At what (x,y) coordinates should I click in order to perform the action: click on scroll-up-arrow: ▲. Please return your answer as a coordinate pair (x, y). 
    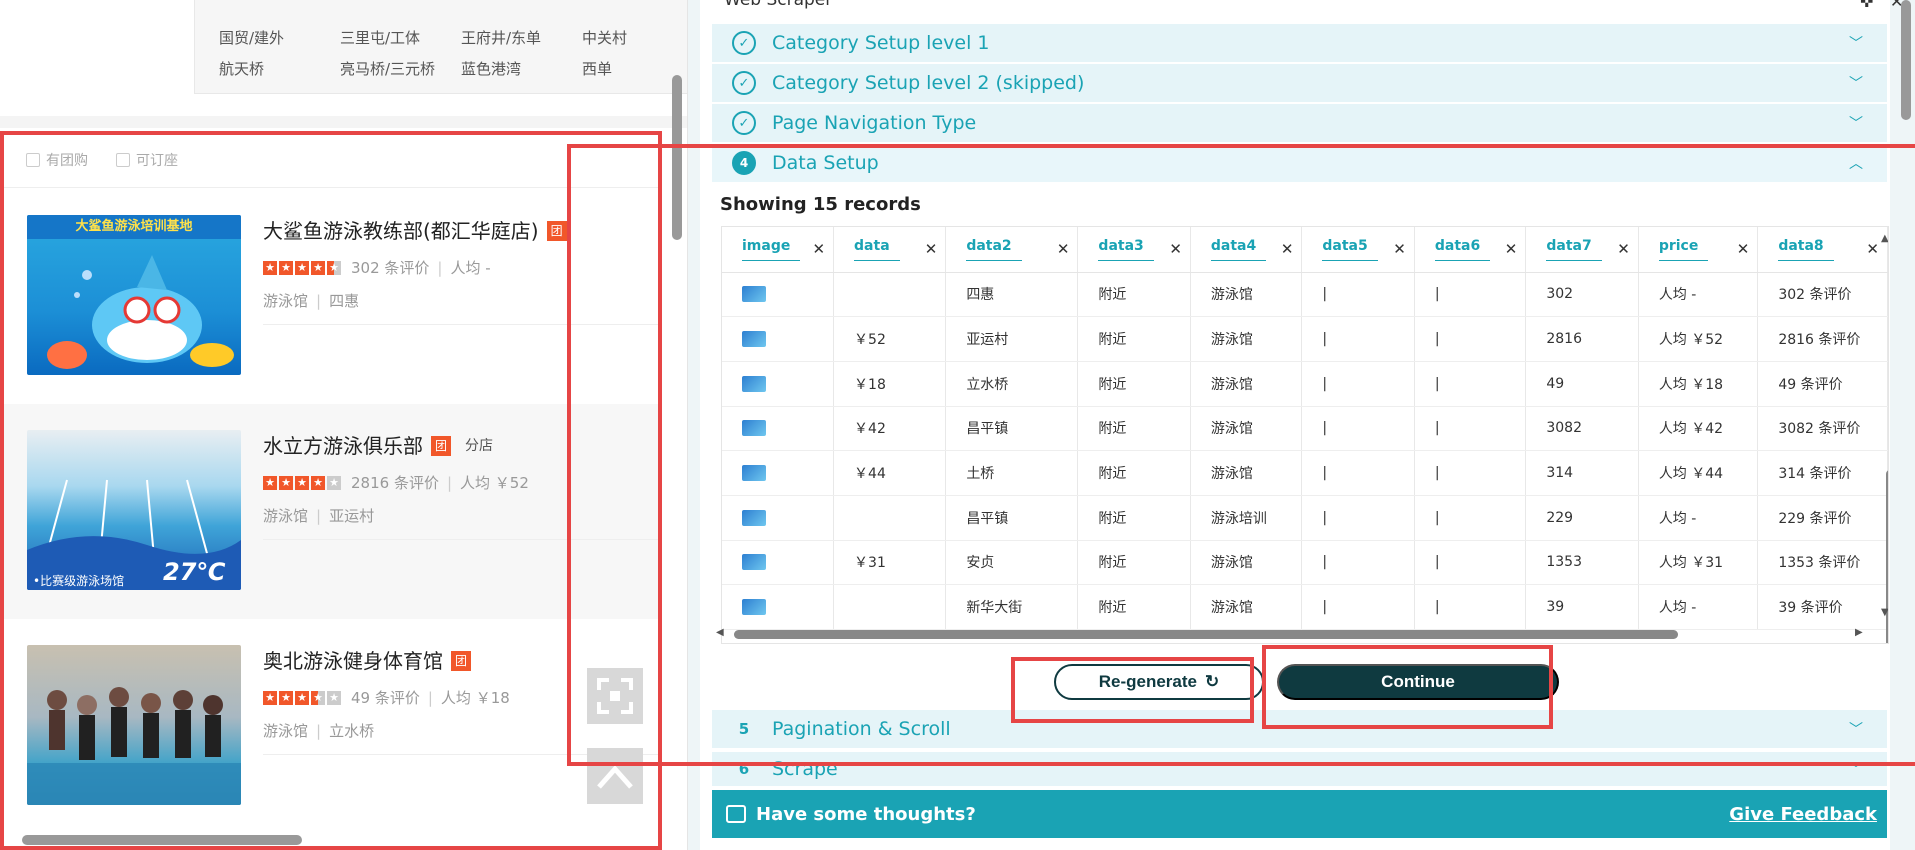
    Looking at the image, I should click on (1884, 238).